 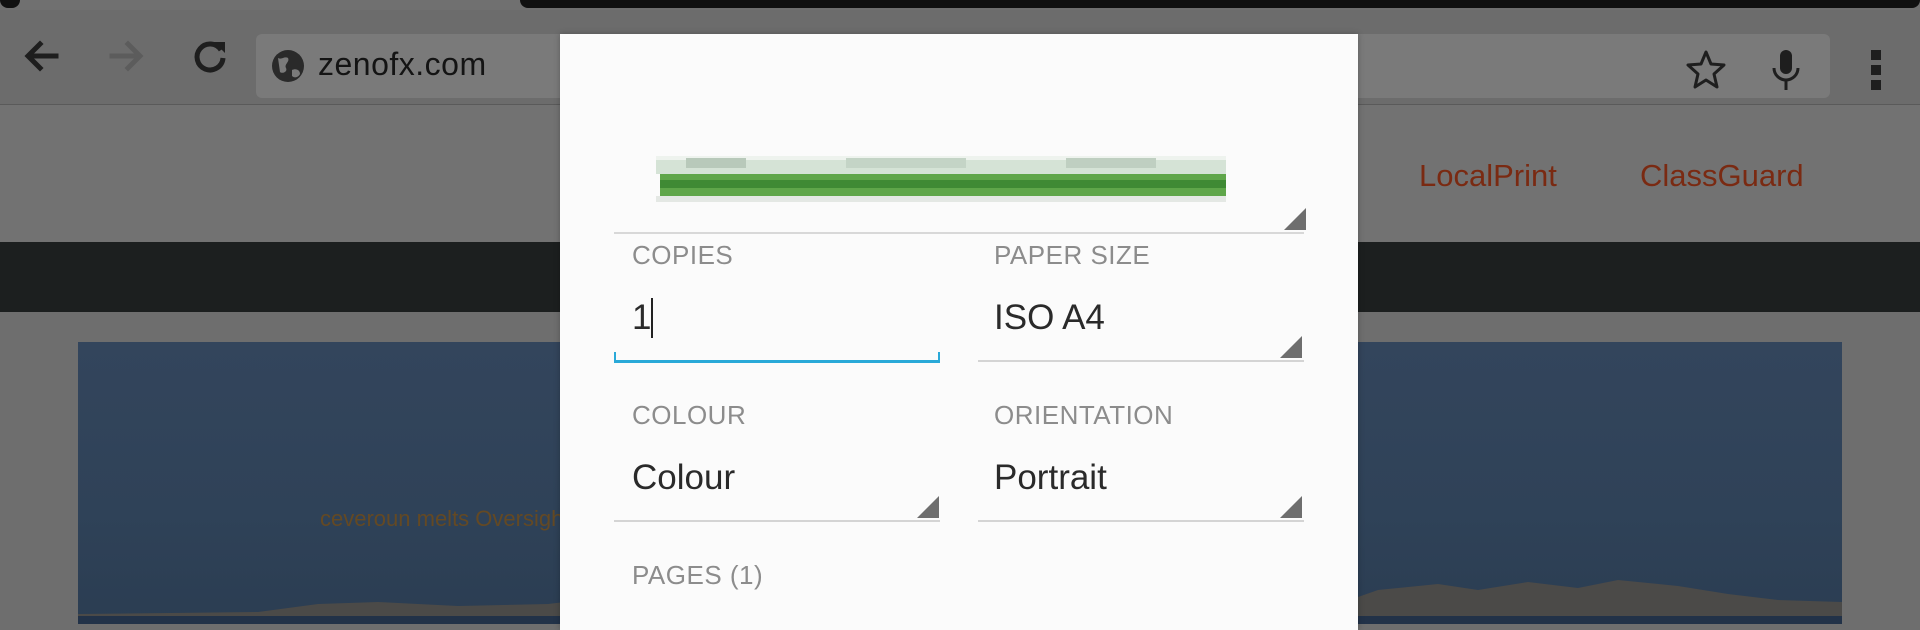 I want to click on hero-caption: ceveroun melts Oversighe, so click(x=448, y=518).